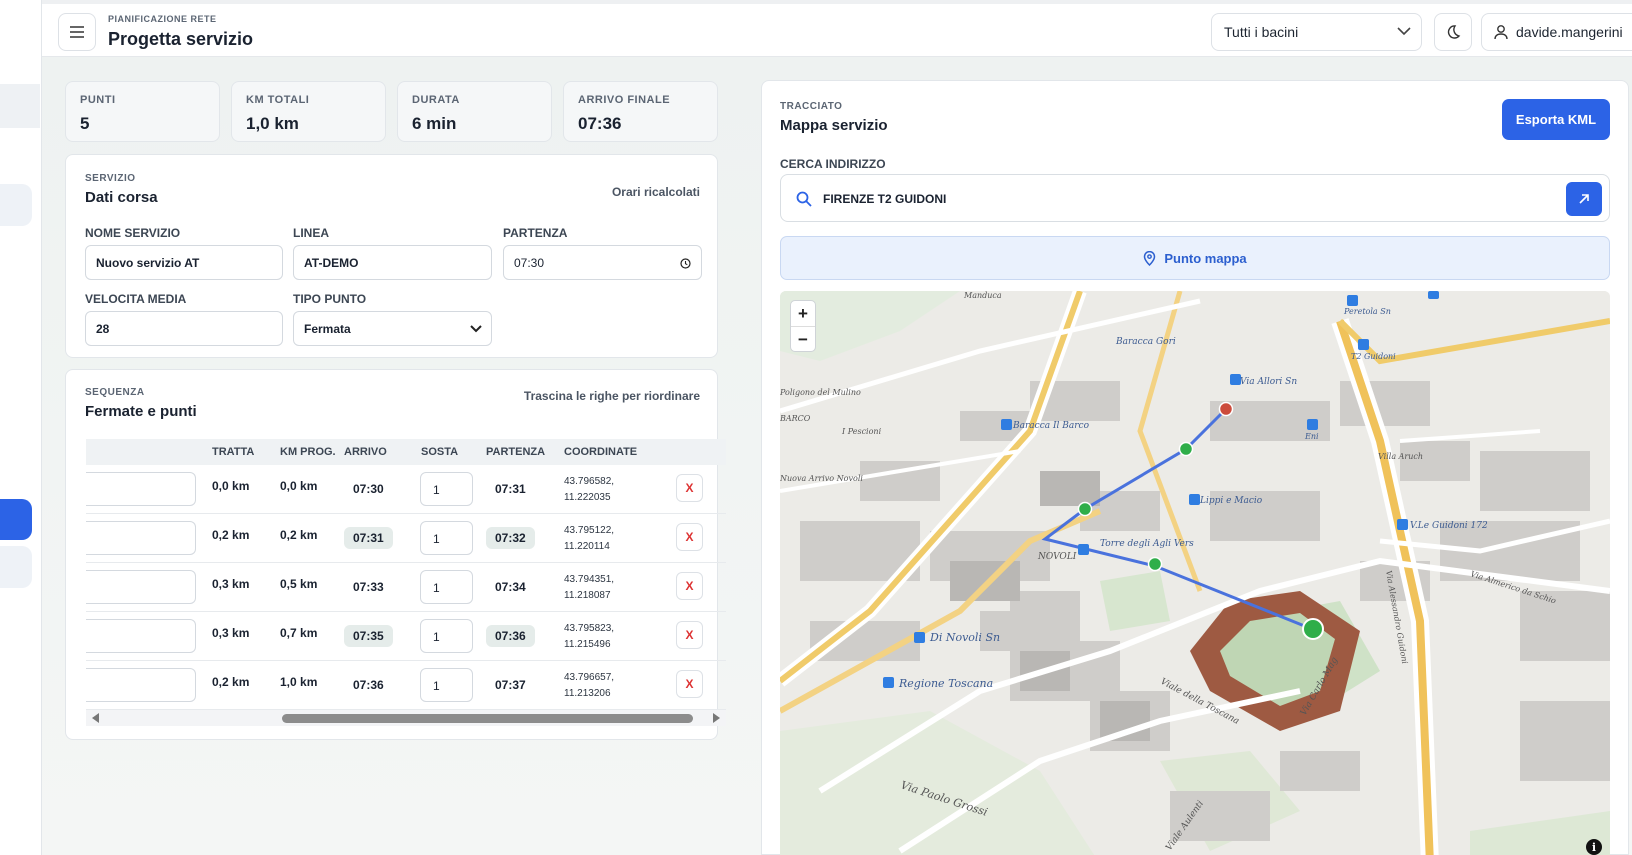 Image resolution: width=1632 pixels, height=855 pixels. I want to click on hamburger-icon, so click(77, 32).